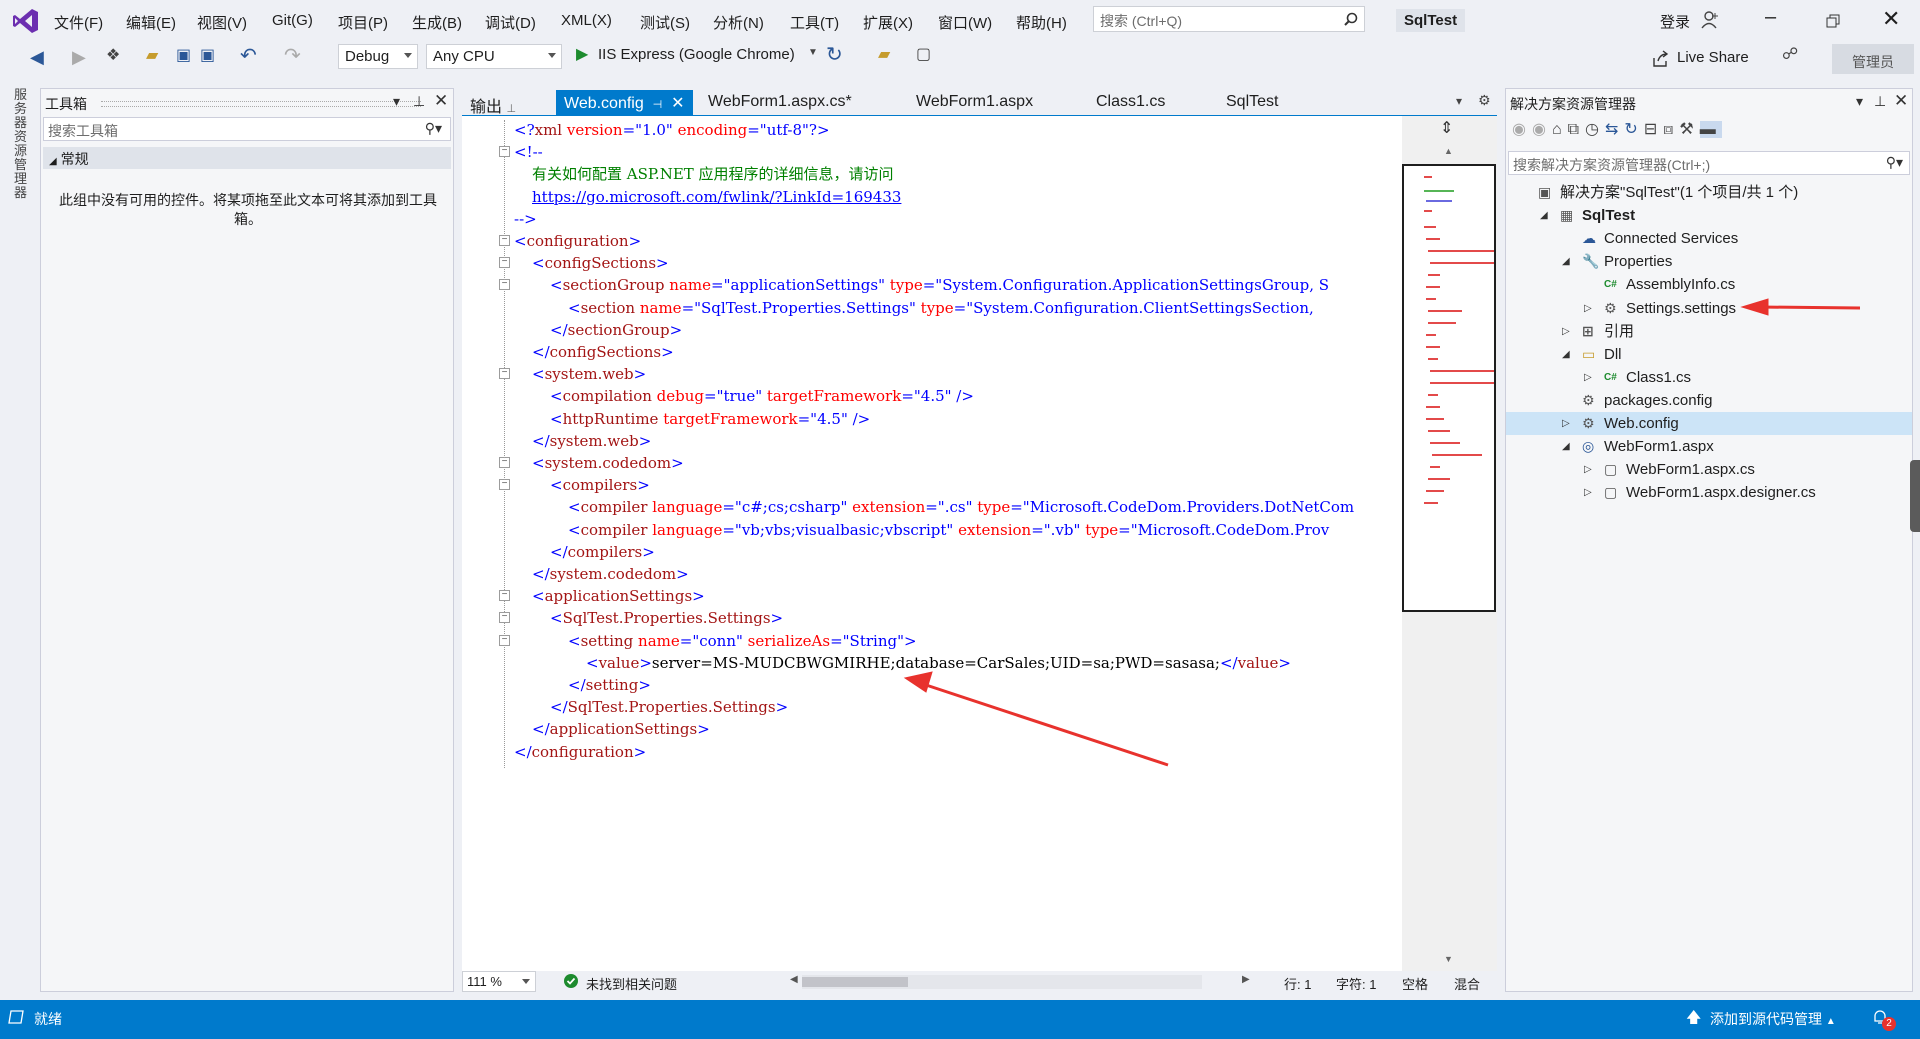 The height and width of the screenshot is (1039, 1920). Describe the element at coordinates (918, 682) in the screenshot. I see `annotation-arrowhead-connection-string` at that location.